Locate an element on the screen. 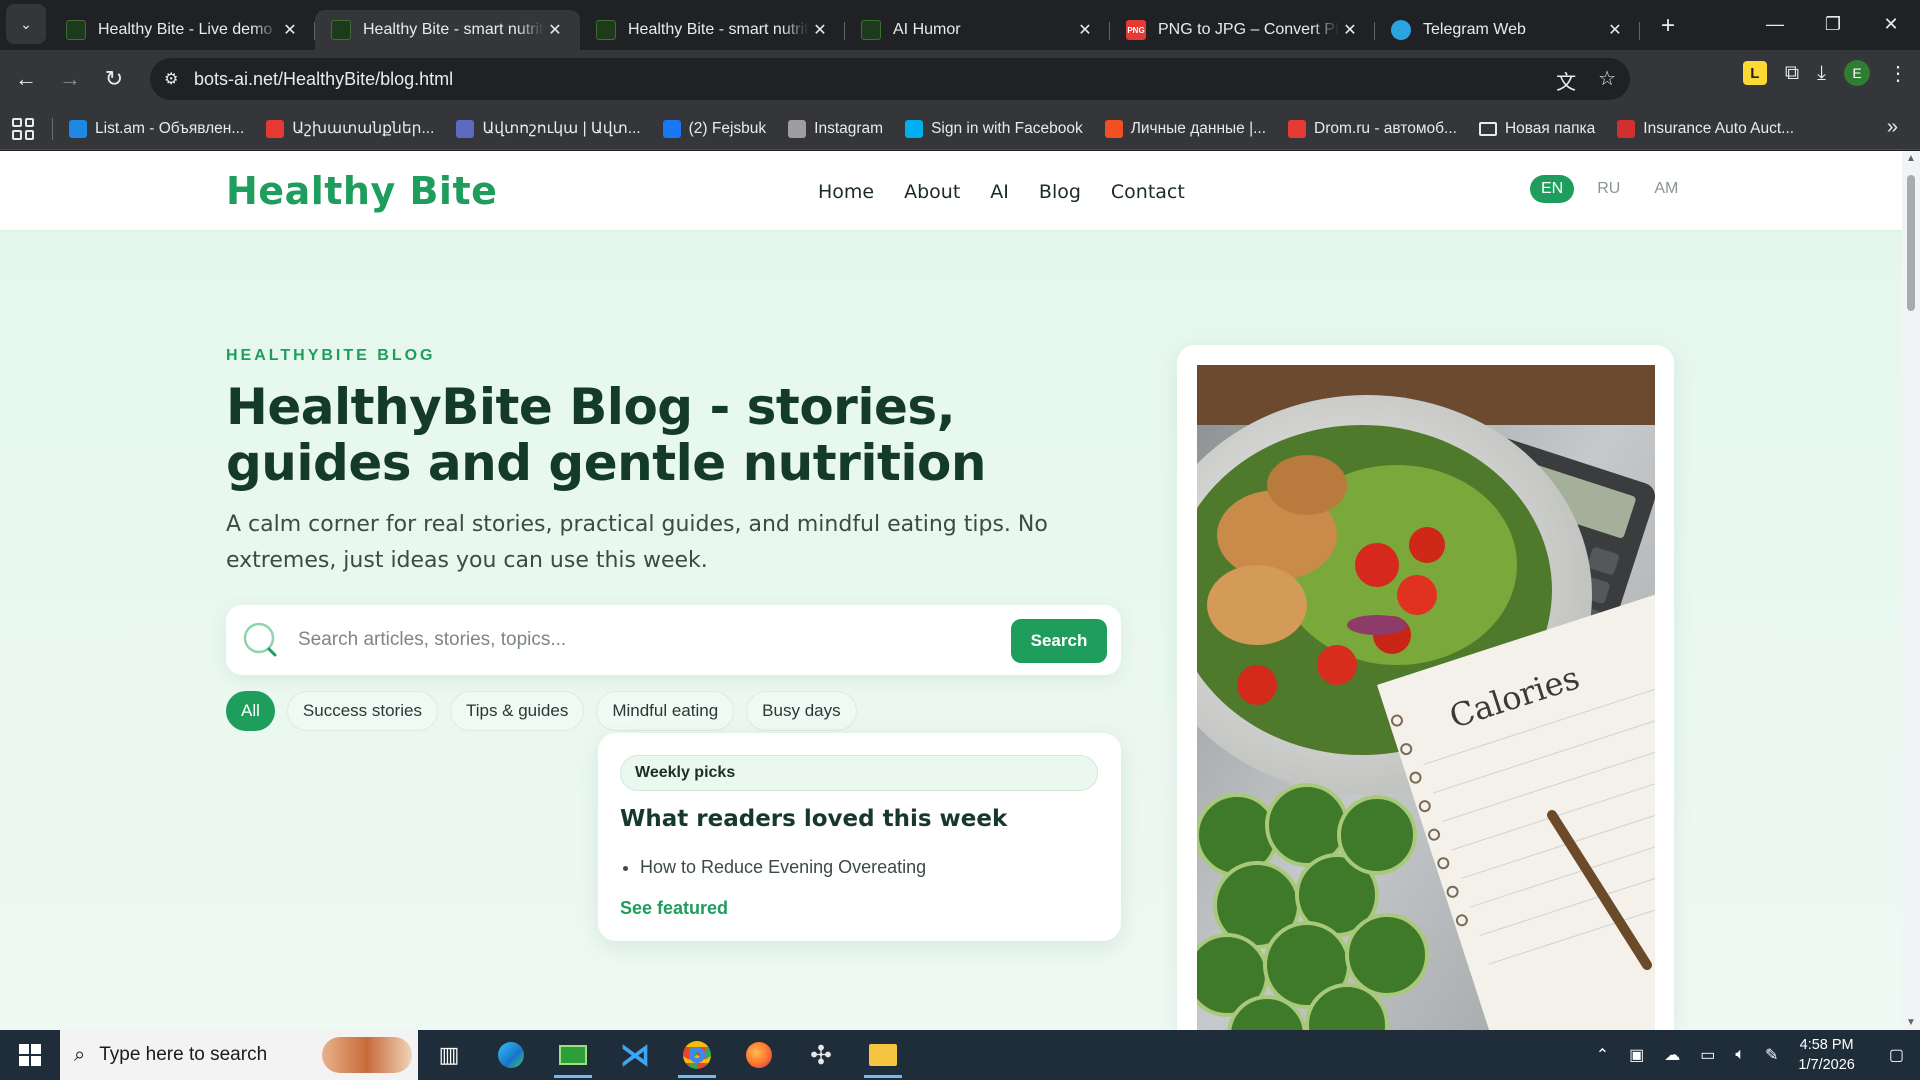 This screenshot has height=1080, width=1920. bookmark-label: Sign in with Facebook is located at coordinates (1007, 129).